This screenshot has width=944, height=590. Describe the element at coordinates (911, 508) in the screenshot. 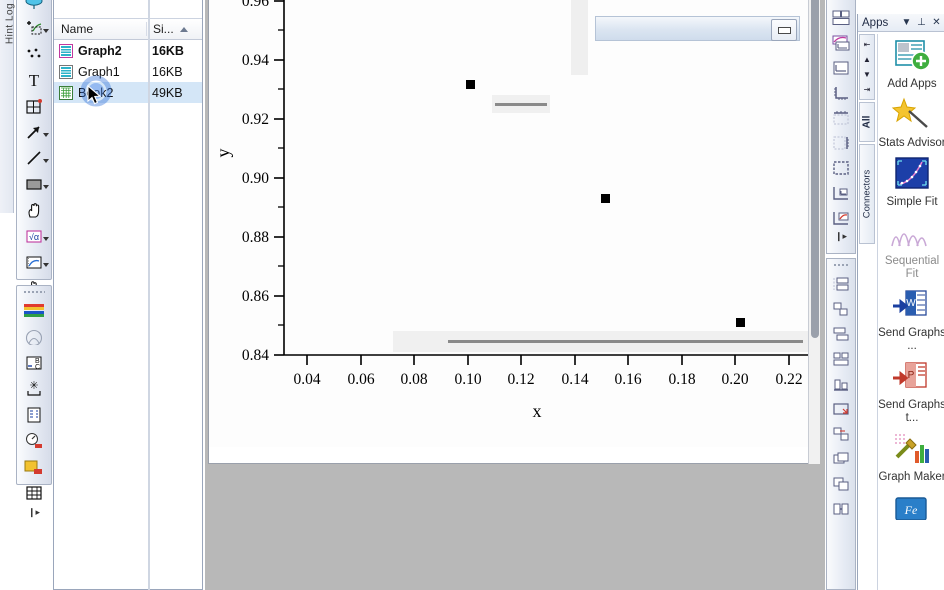

I see `app-partial: Fe` at that location.